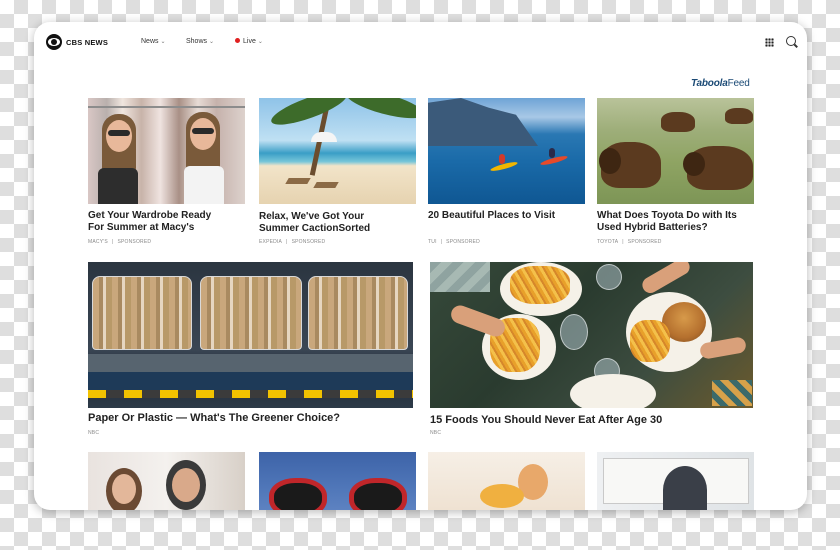 The height and width of the screenshot is (550, 840). Describe the element at coordinates (769, 42) in the screenshot. I see `grid-icon` at that location.